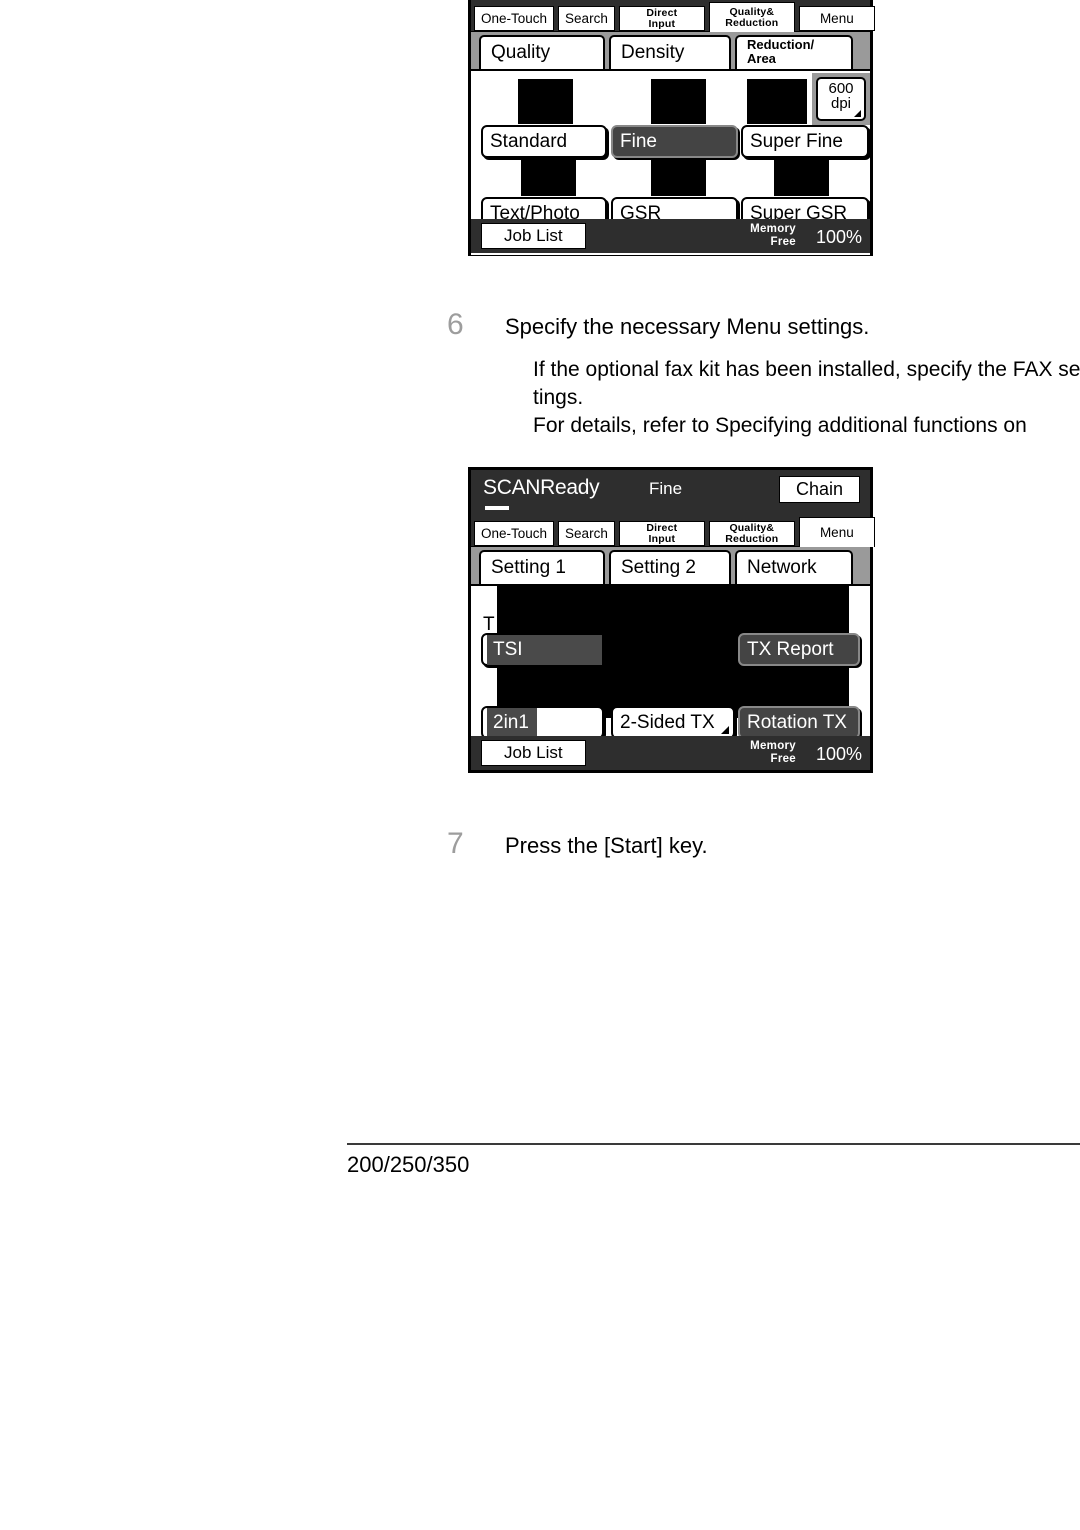 Image resolution: width=1080 pixels, height=1530 pixels. I want to click on status-ready-text: SCANReady, so click(541, 487).